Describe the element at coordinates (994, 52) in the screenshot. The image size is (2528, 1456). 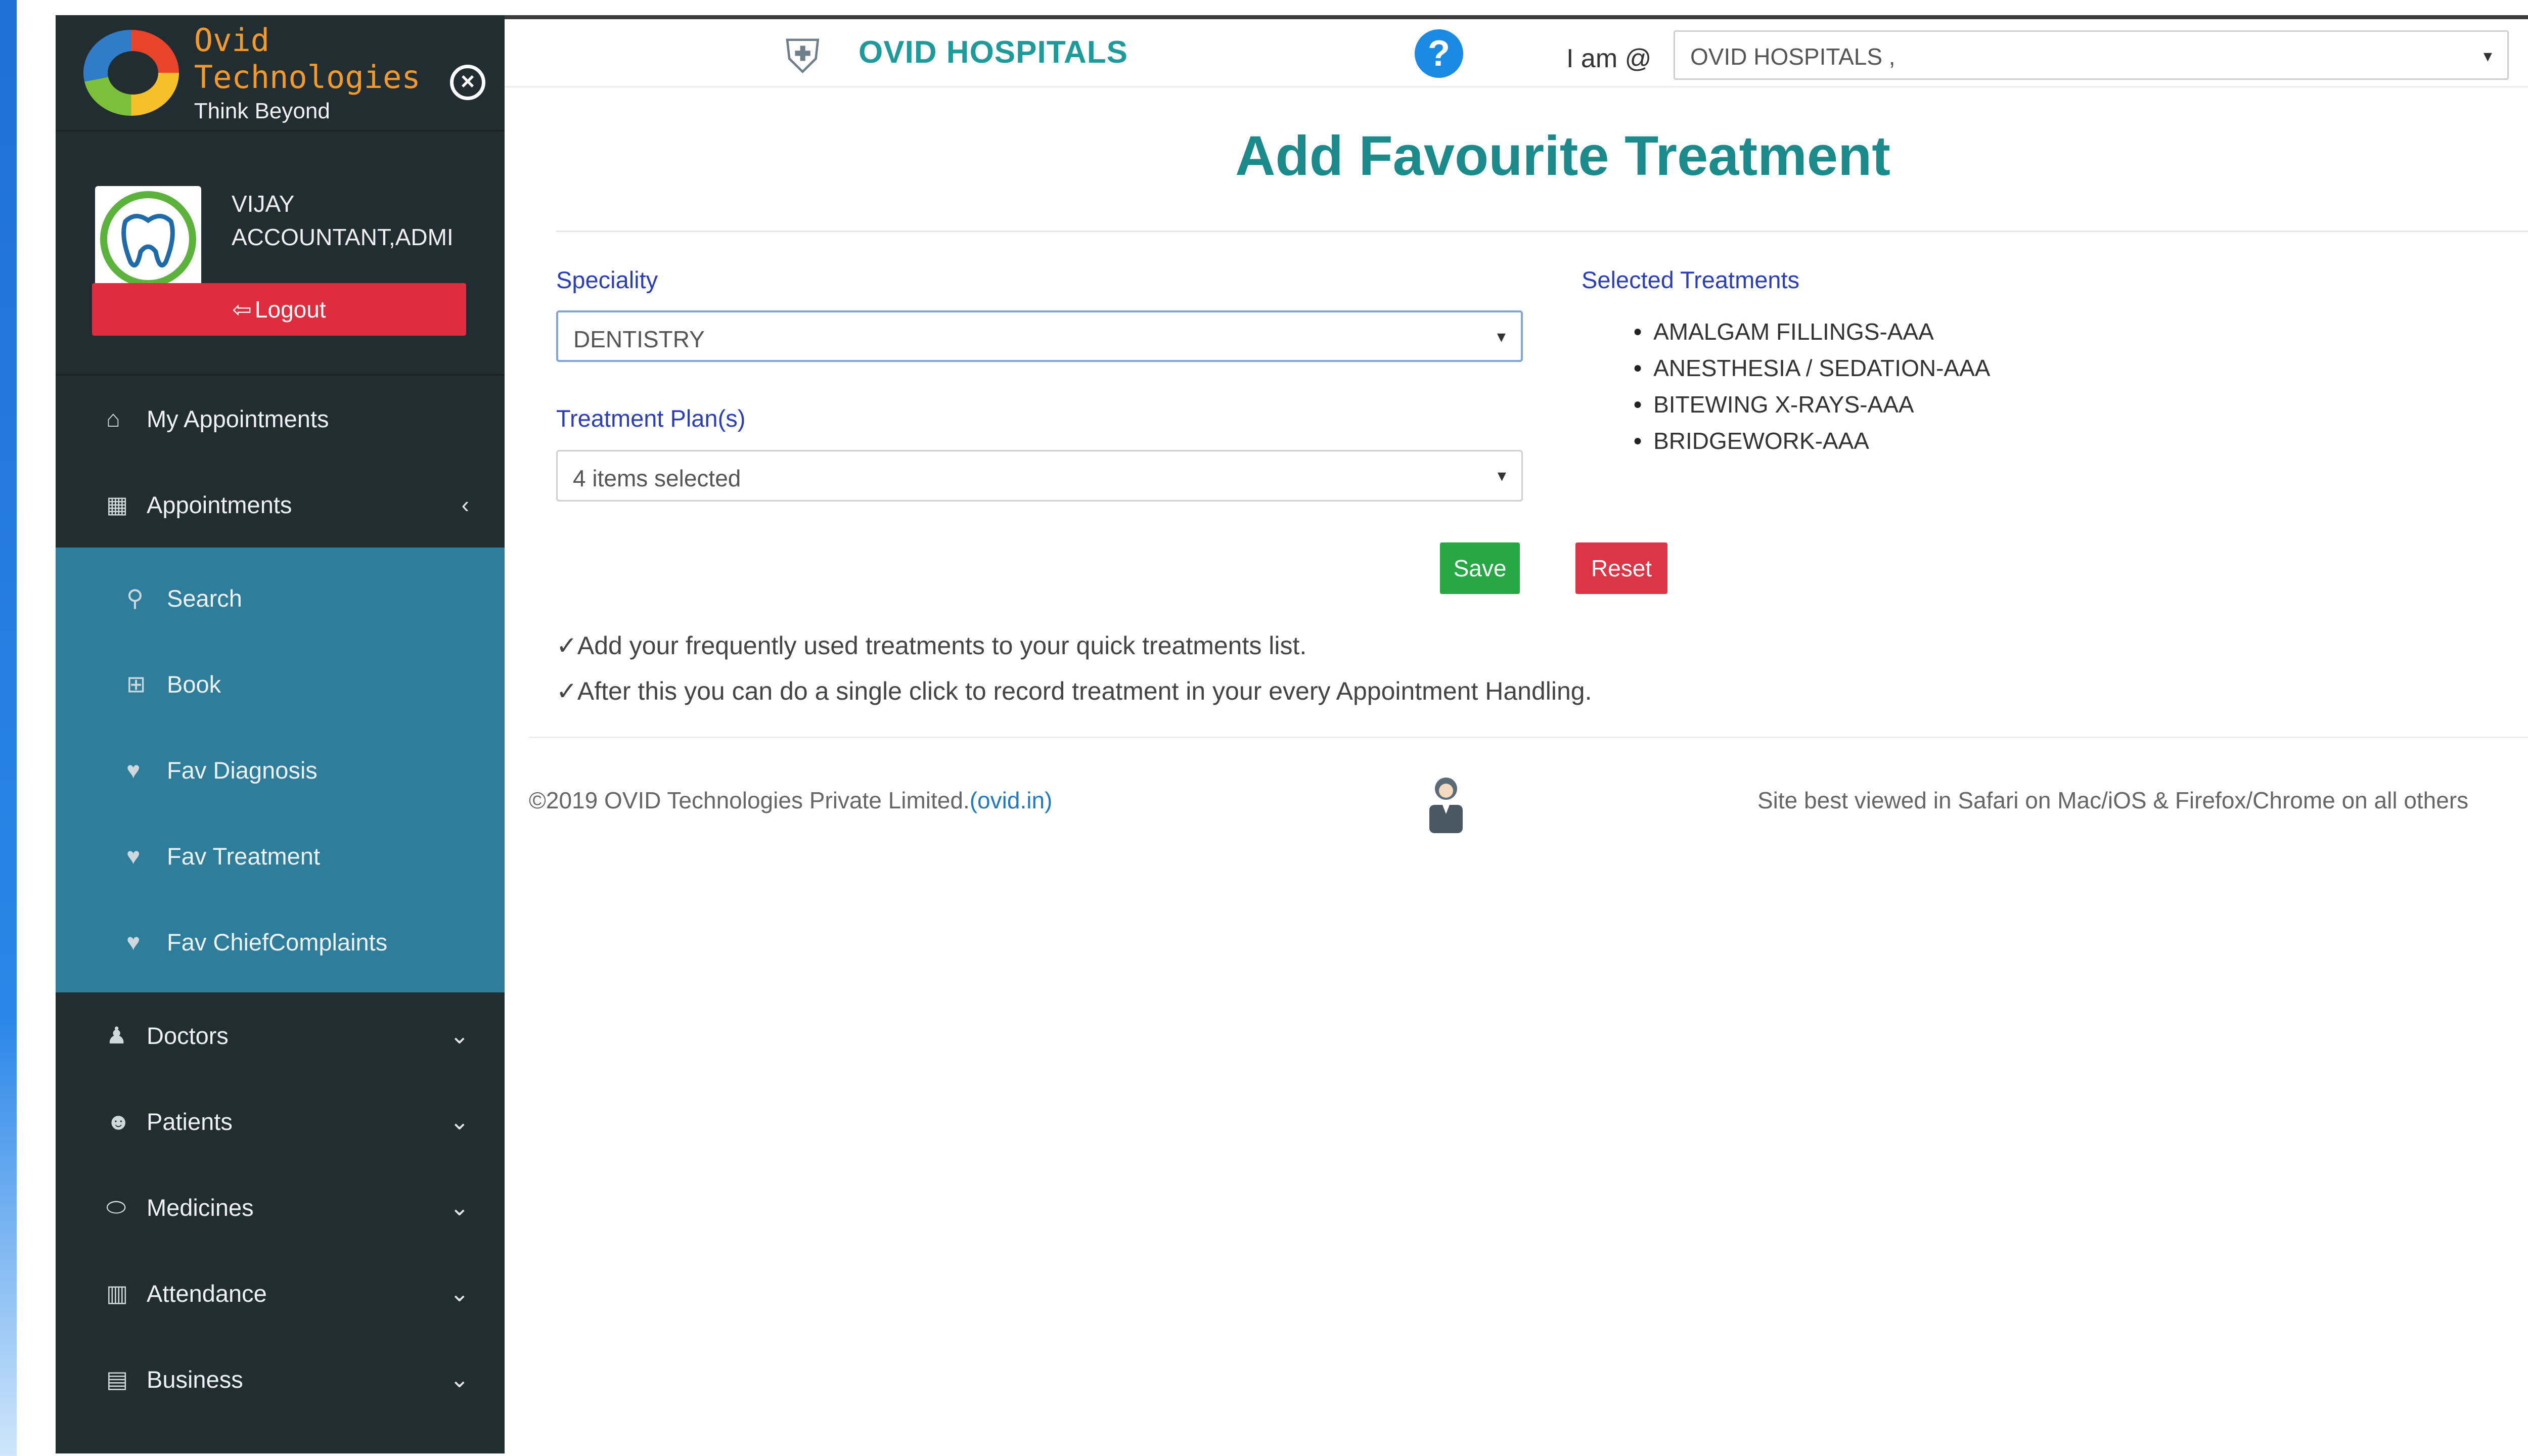
I see `hospital-title: OVID HOSPITALS` at that location.